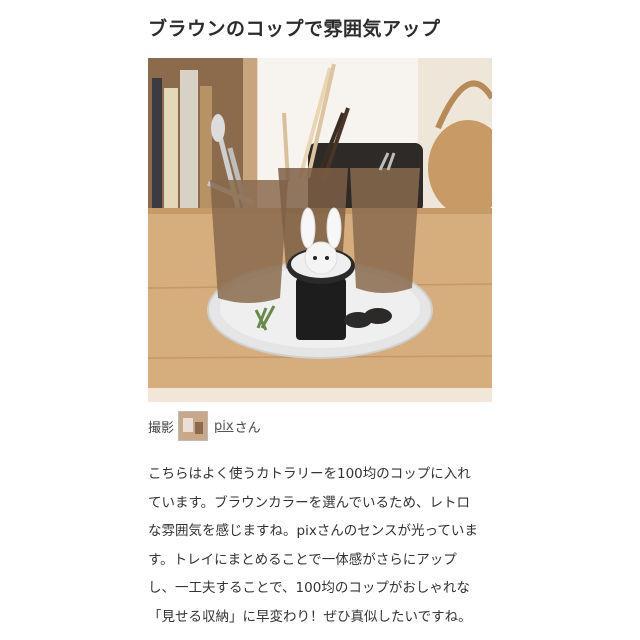 This screenshot has width=640, height=640. What do you see at coordinates (309, 502) in the screenshot?
I see `body-line: ています。ブラウンカラーを選んでいるため、レトロ` at bounding box center [309, 502].